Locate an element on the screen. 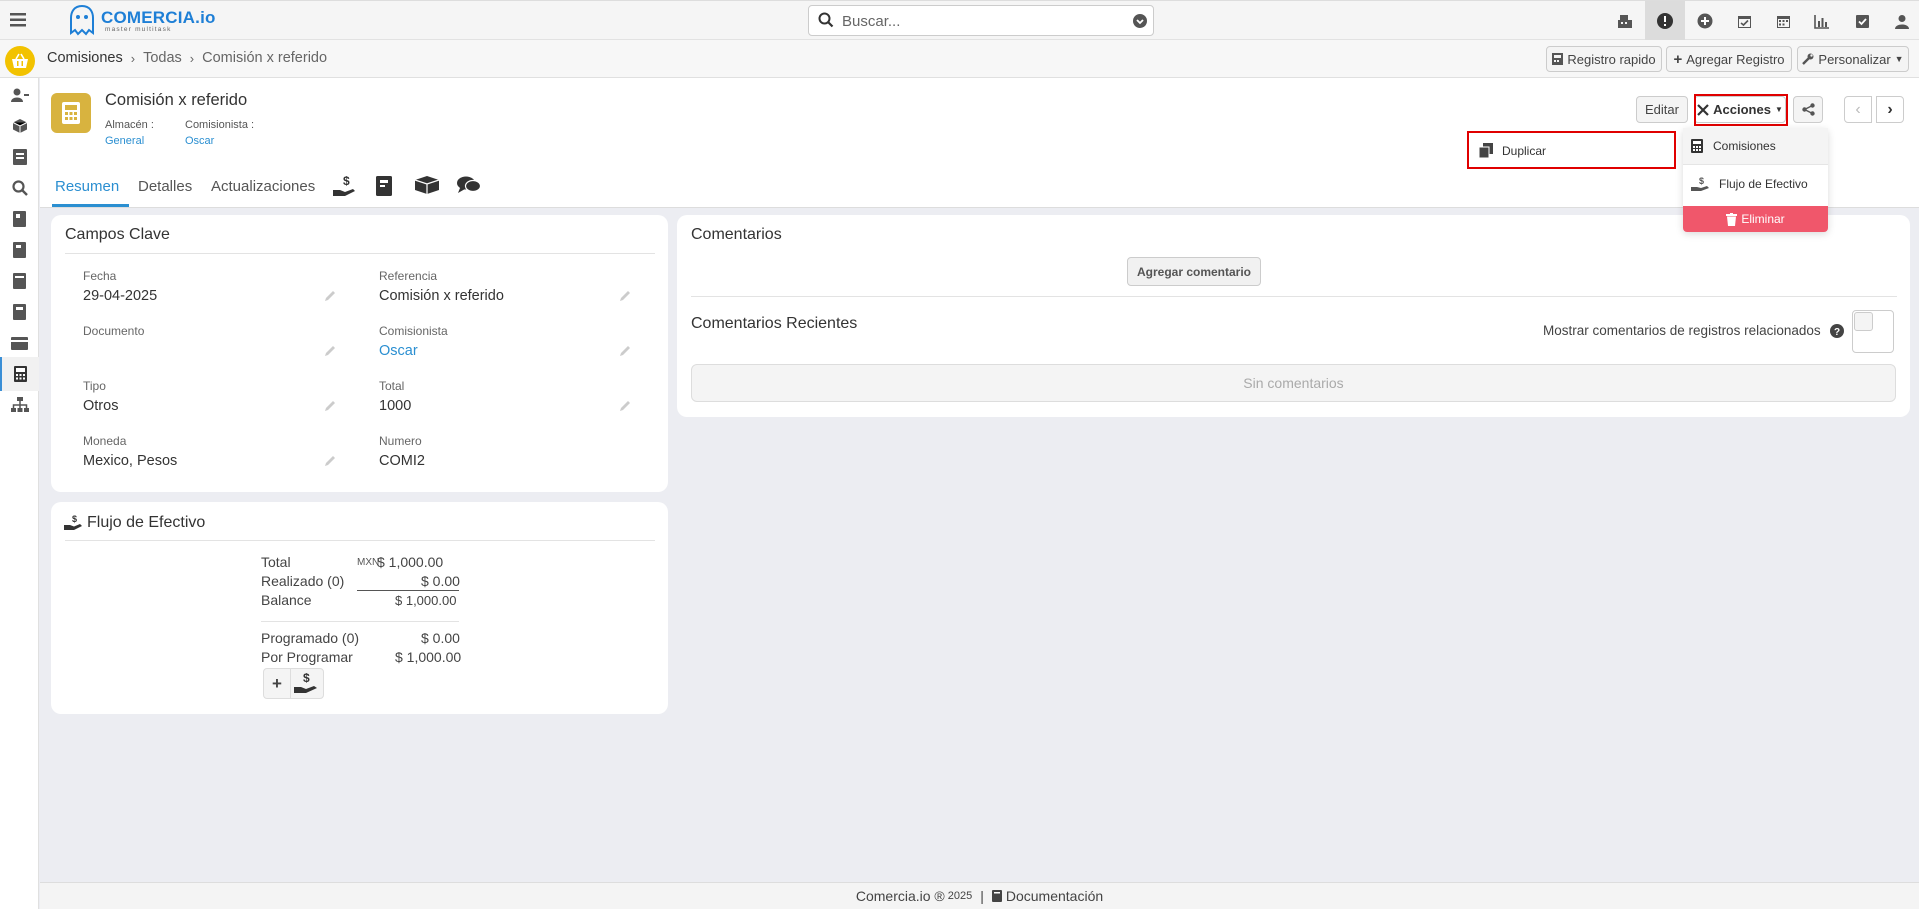 The height and width of the screenshot is (909, 1919). related-comments-toggle is located at coordinates (1873, 331).